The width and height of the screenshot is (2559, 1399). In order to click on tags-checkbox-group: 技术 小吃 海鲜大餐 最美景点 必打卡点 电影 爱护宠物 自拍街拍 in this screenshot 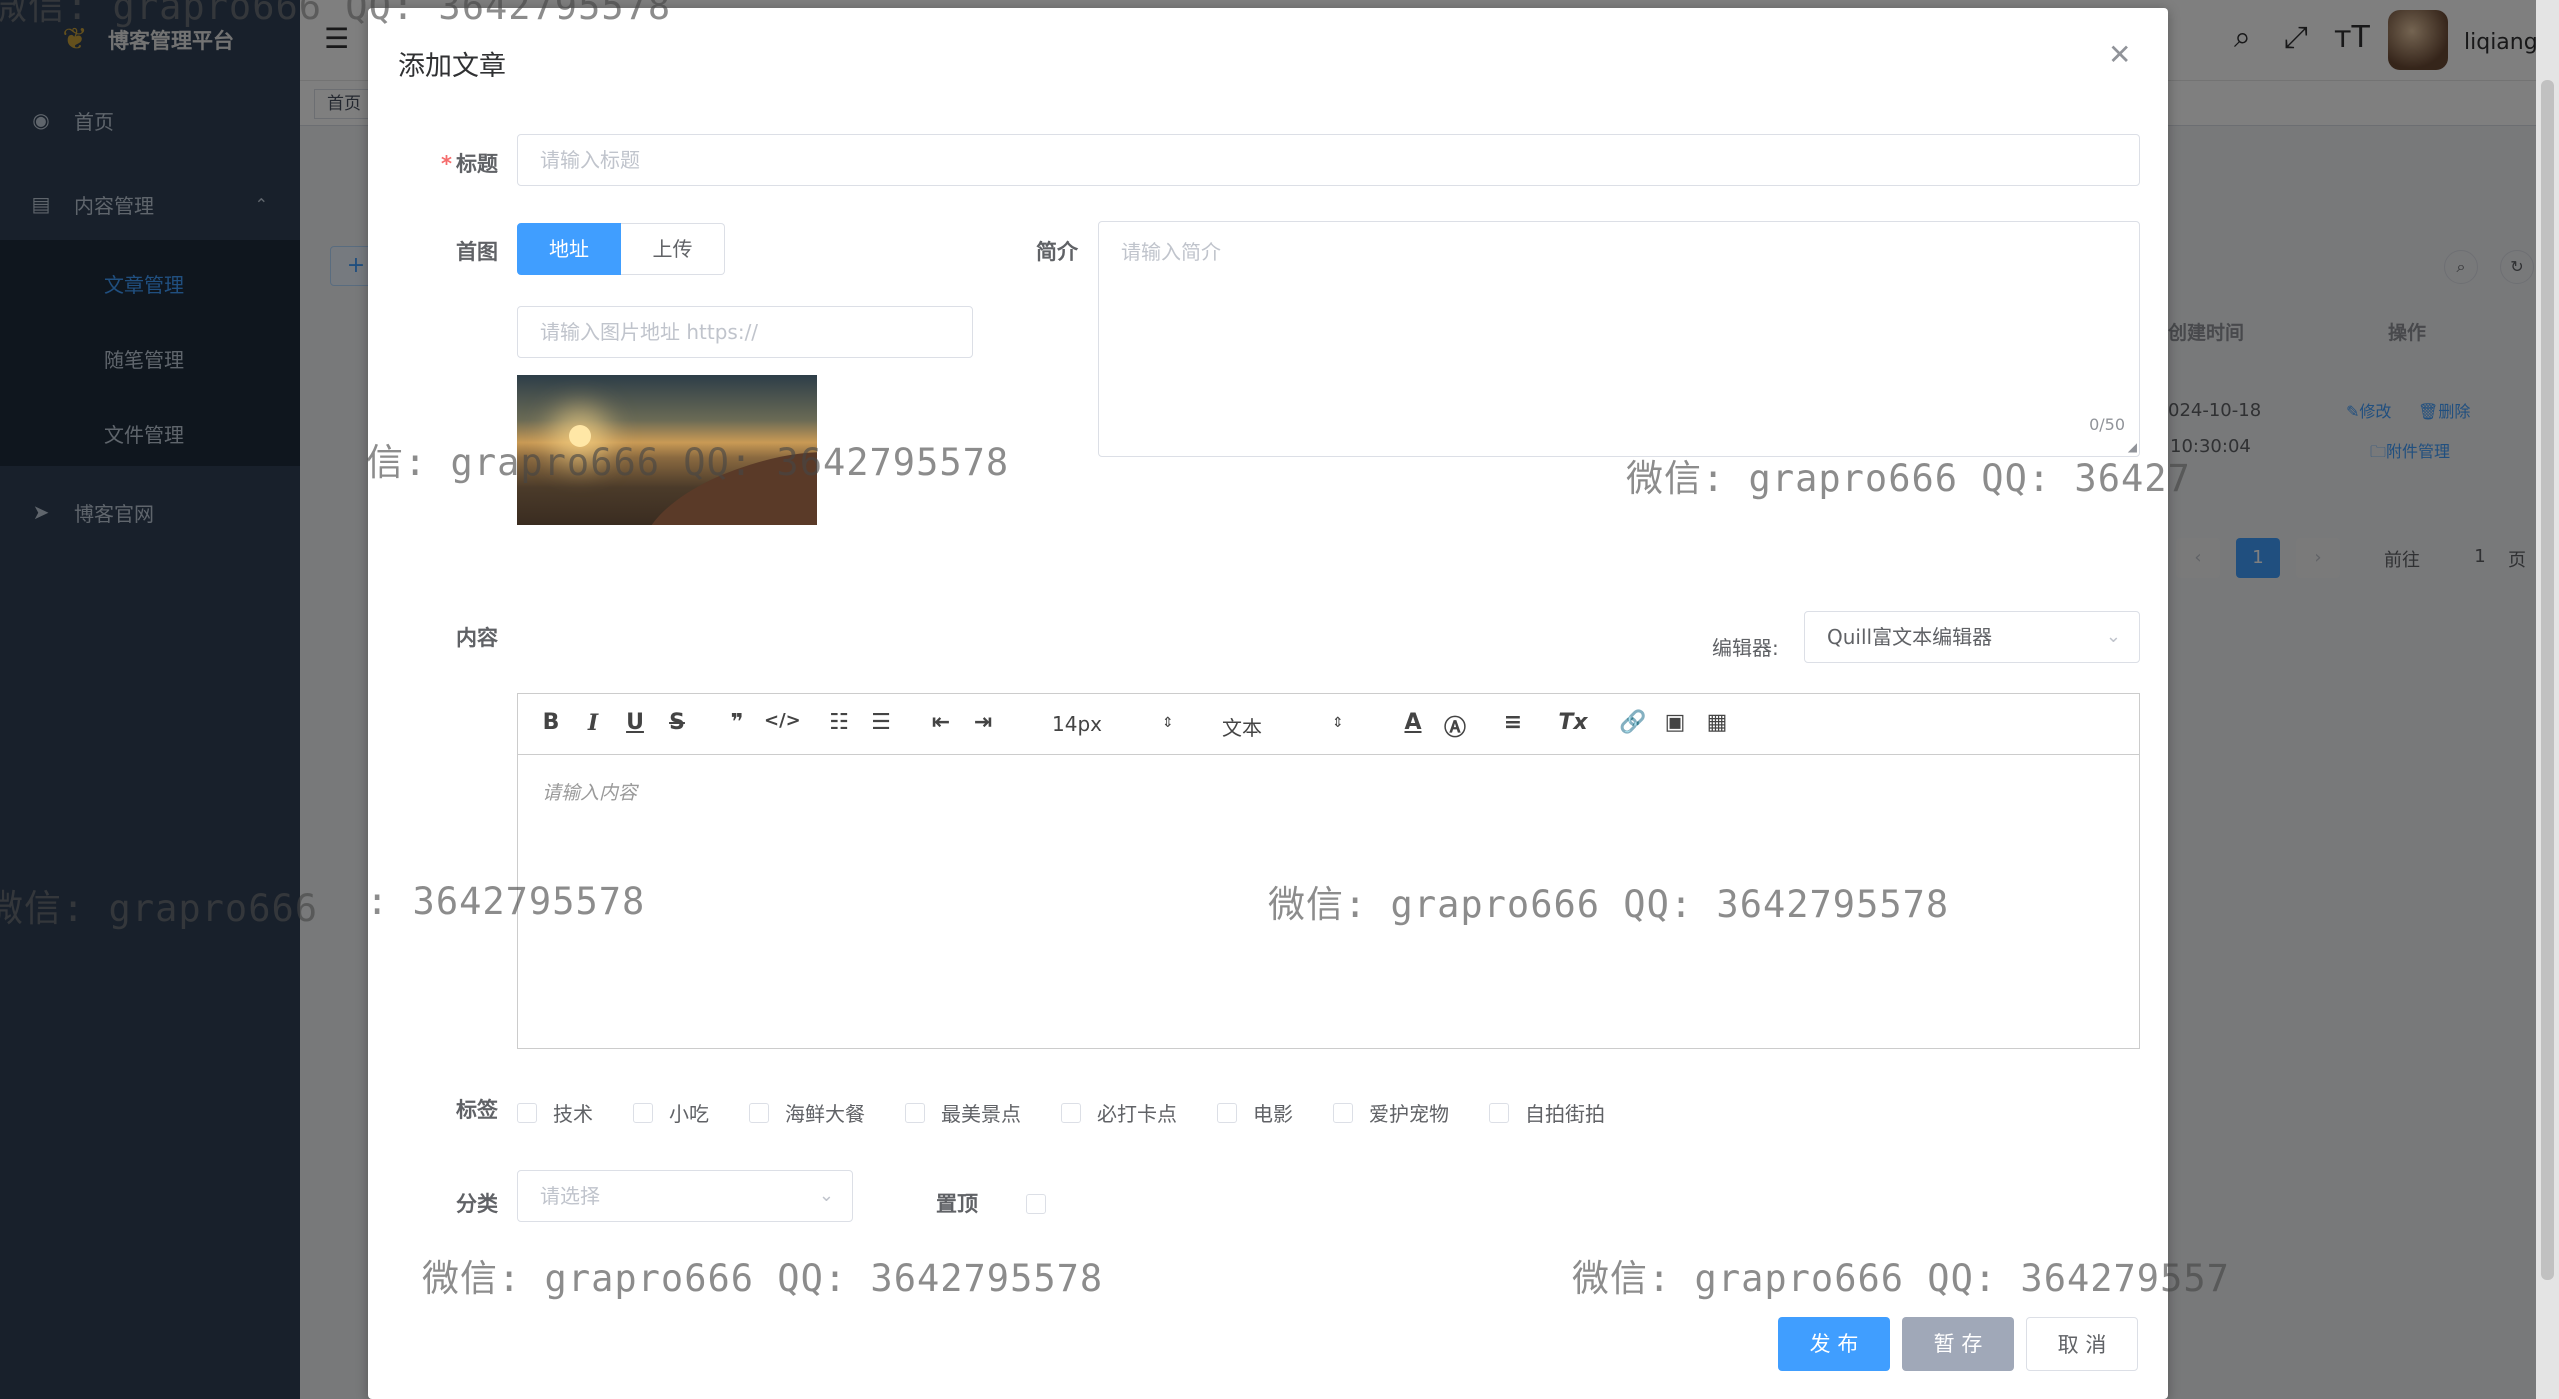, I will do `click(1081, 1112)`.